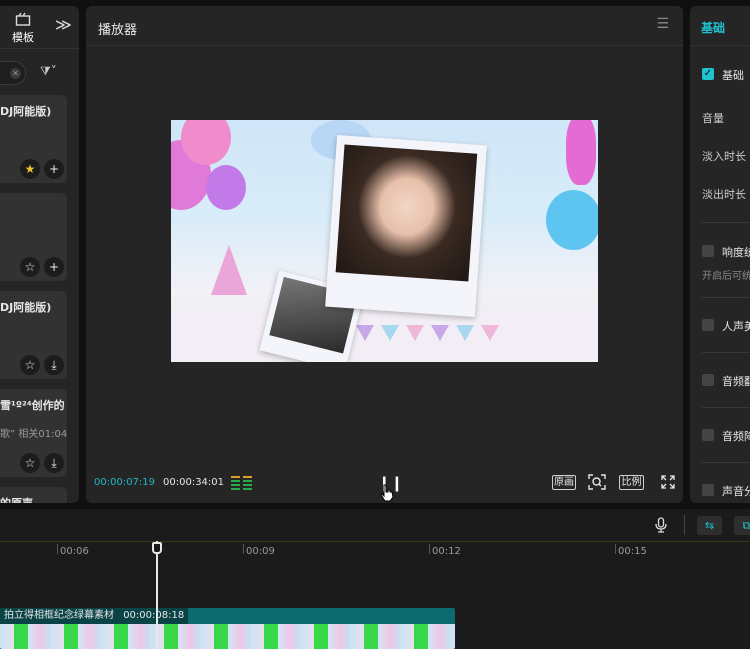  I want to click on item-subtitle: 歌” 相关01:04, so click(34, 434).